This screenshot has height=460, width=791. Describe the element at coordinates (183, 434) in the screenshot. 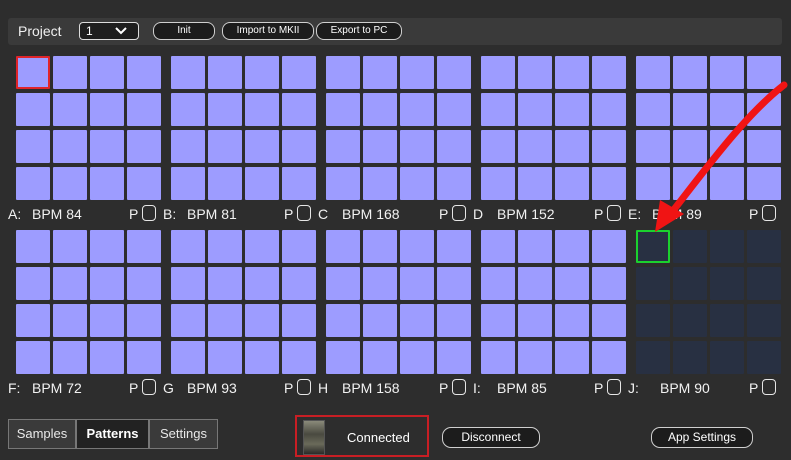

I see `tab-settings: Settings` at that location.